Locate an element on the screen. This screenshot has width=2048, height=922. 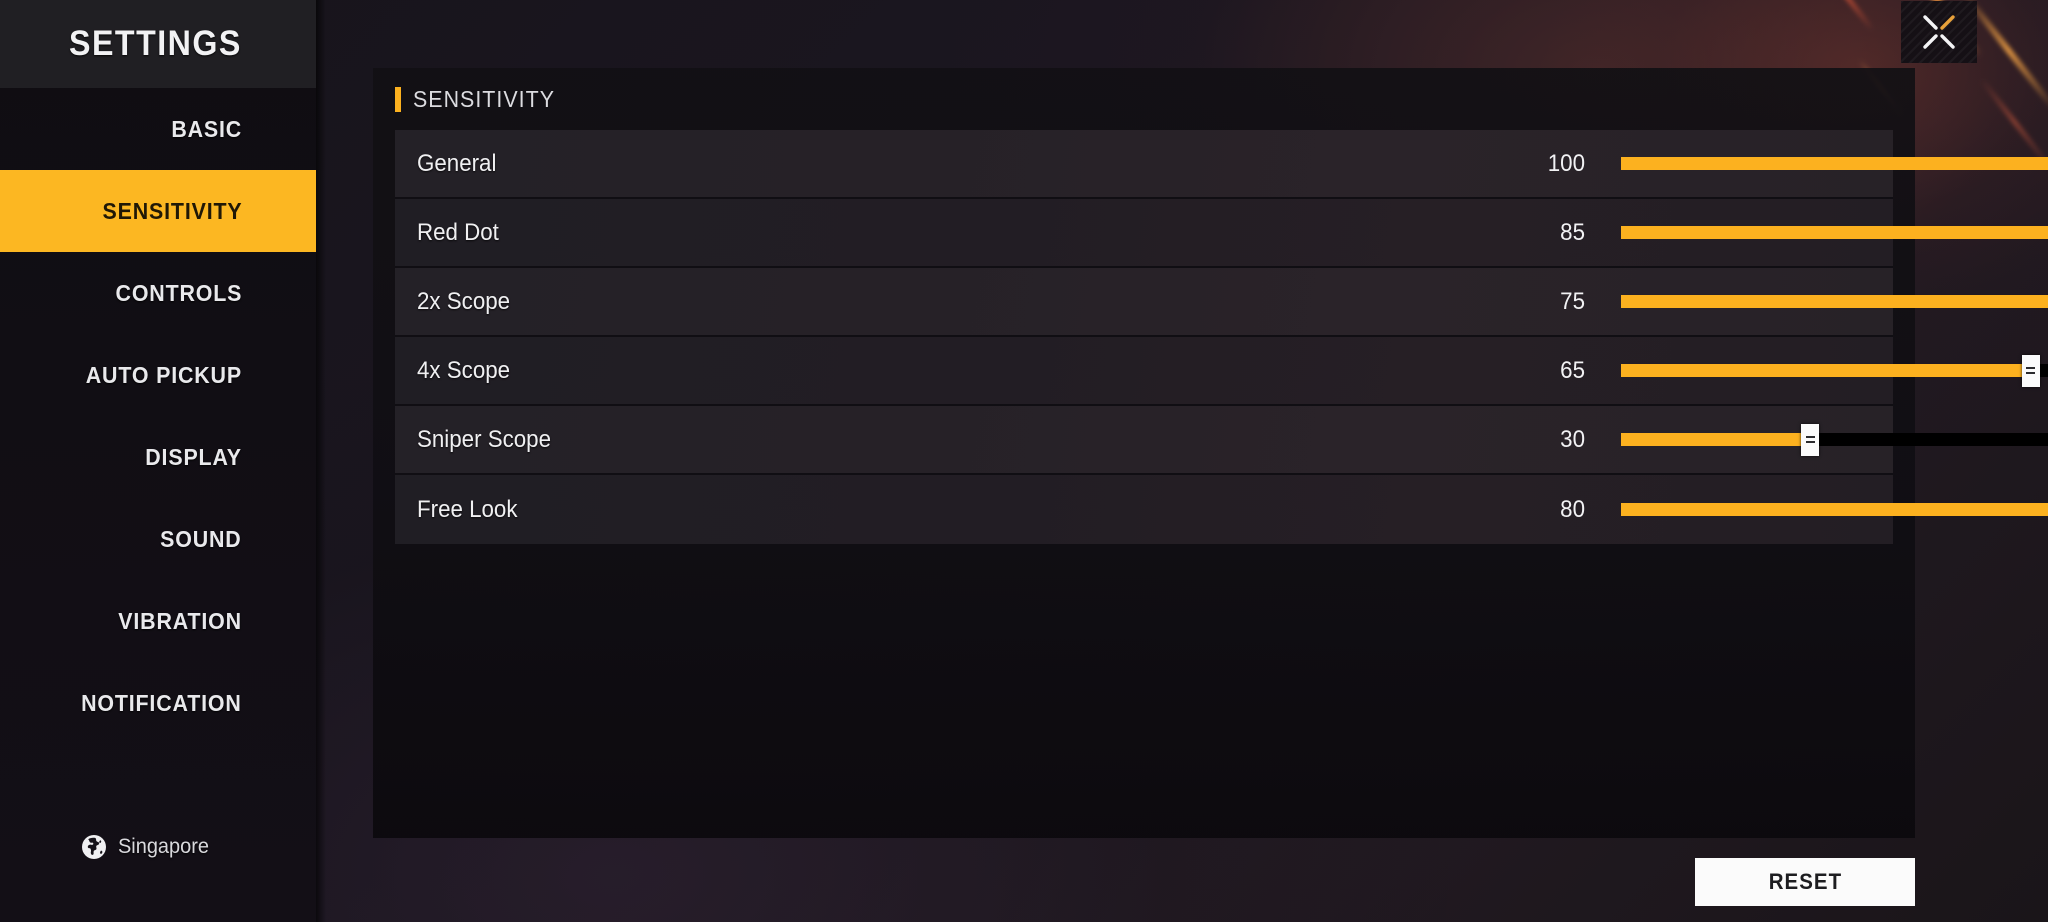
setting-row: 2x Scope 75 is located at coordinates (1221, 302).